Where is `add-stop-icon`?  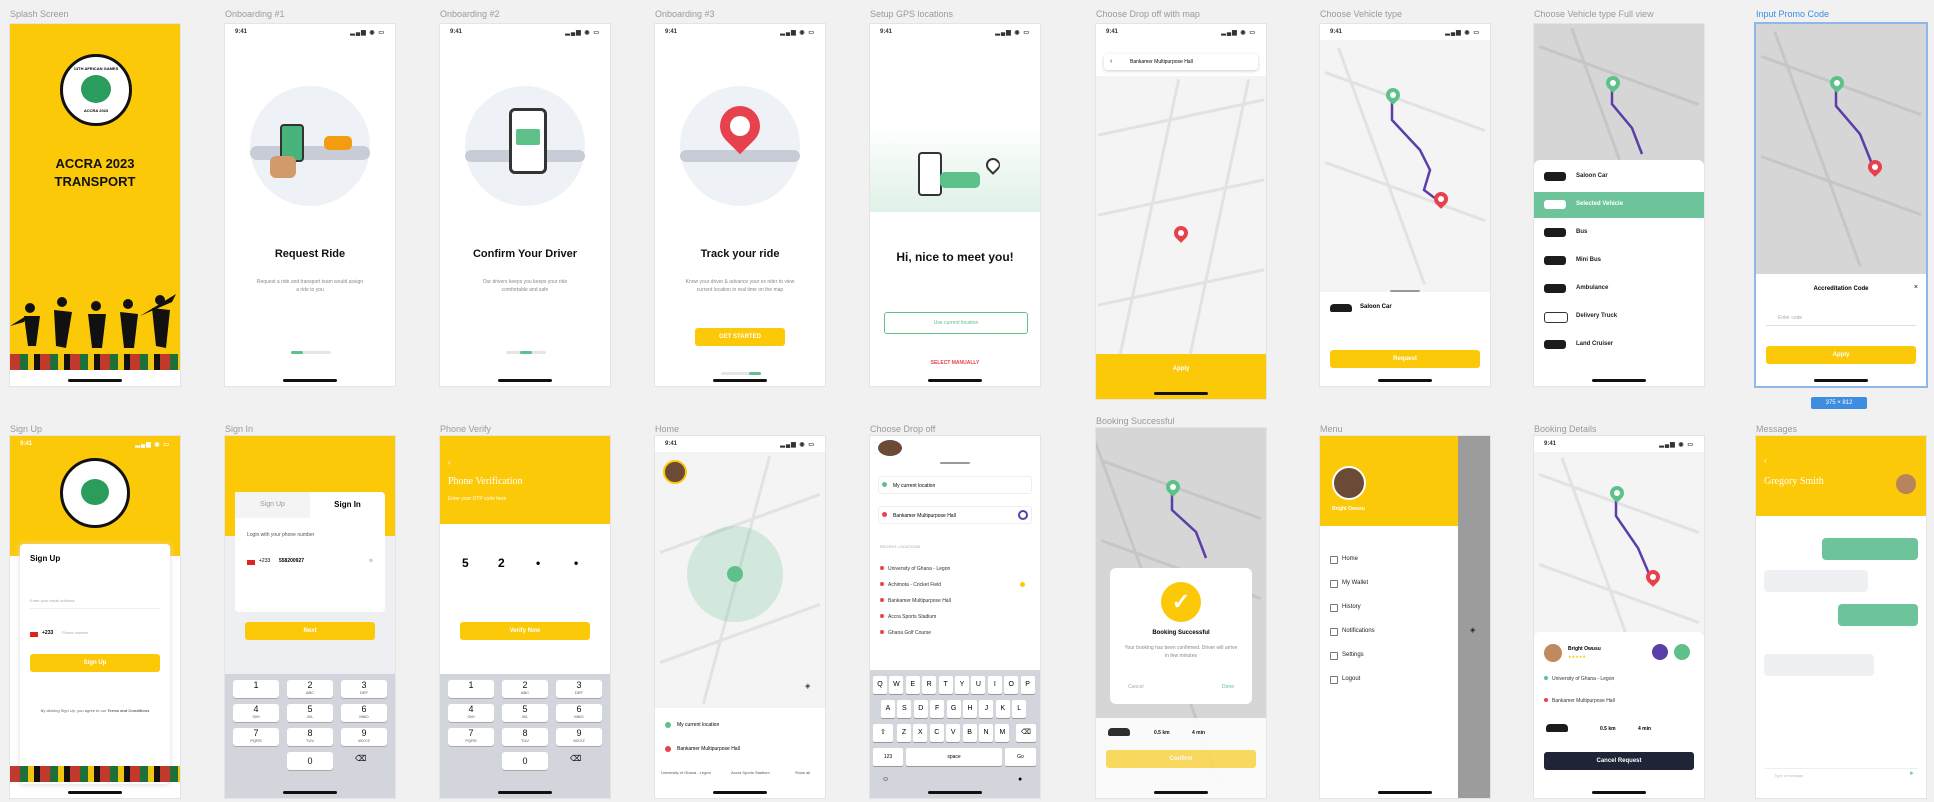
add-stop-icon is located at coordinates (1023, 515).